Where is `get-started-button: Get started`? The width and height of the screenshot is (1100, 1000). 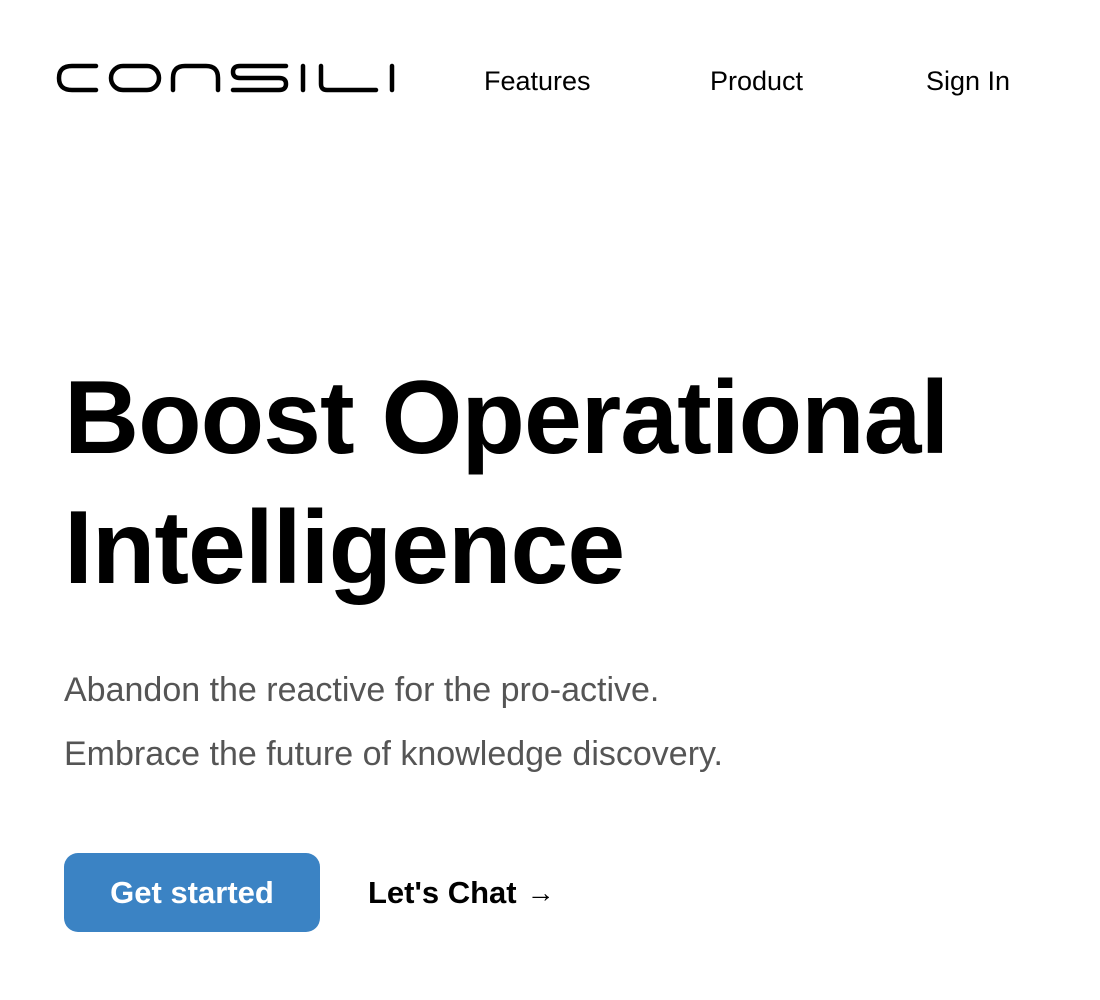
get-started-button: Get started is located at coordinates (192, 892).